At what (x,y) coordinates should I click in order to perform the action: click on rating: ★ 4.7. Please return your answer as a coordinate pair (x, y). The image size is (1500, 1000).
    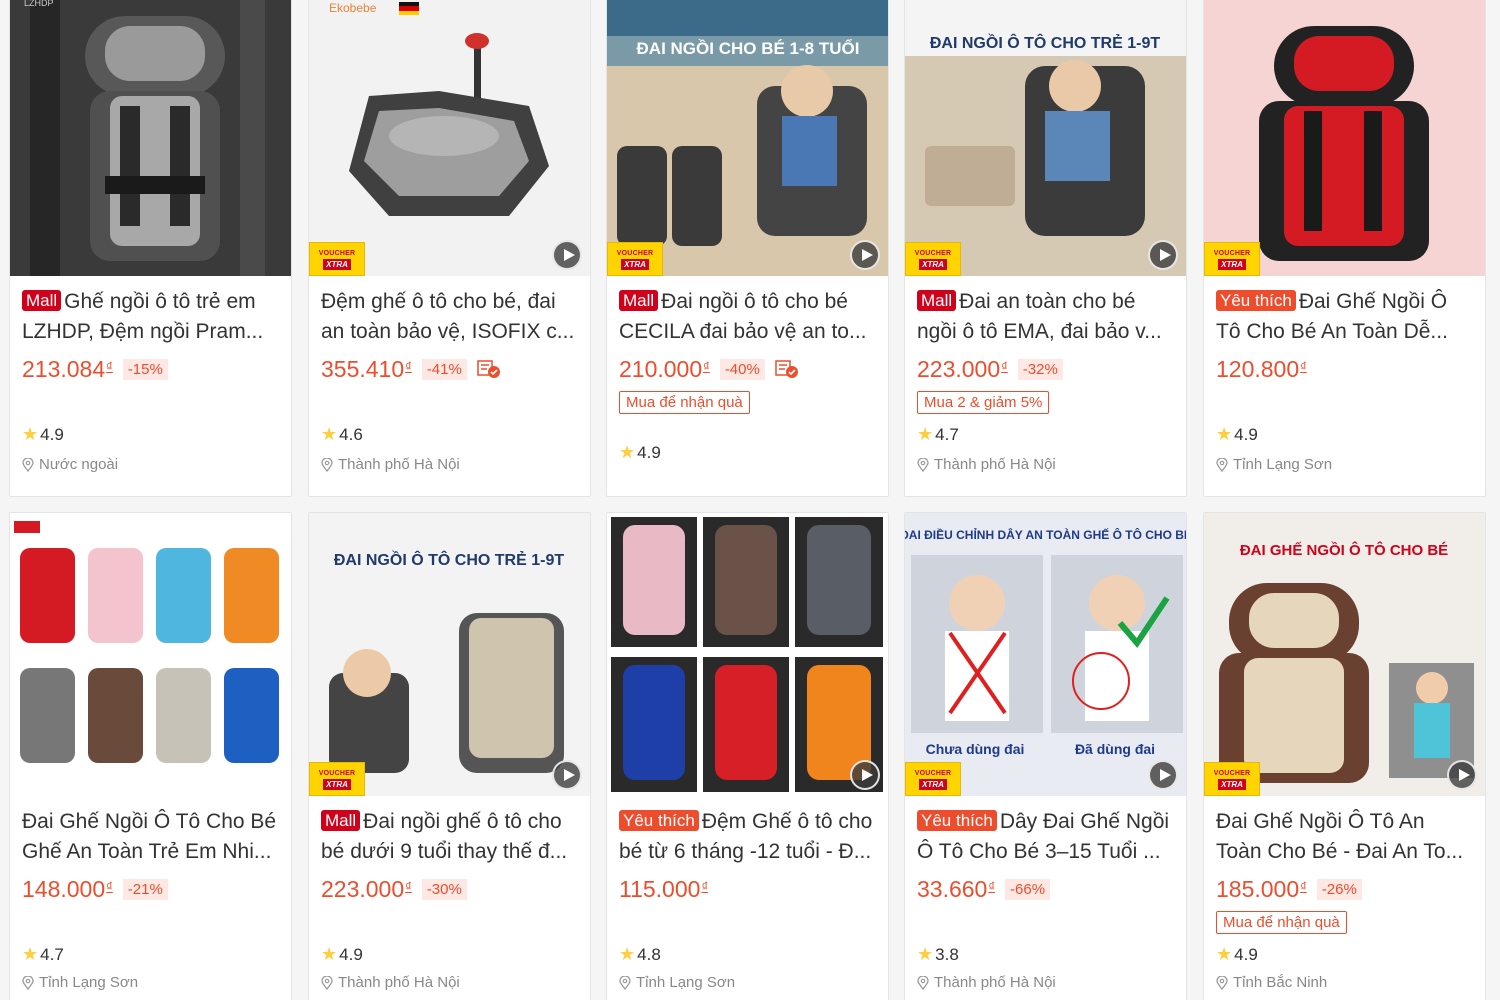
    Looking at the image, I should click on (43, 954).